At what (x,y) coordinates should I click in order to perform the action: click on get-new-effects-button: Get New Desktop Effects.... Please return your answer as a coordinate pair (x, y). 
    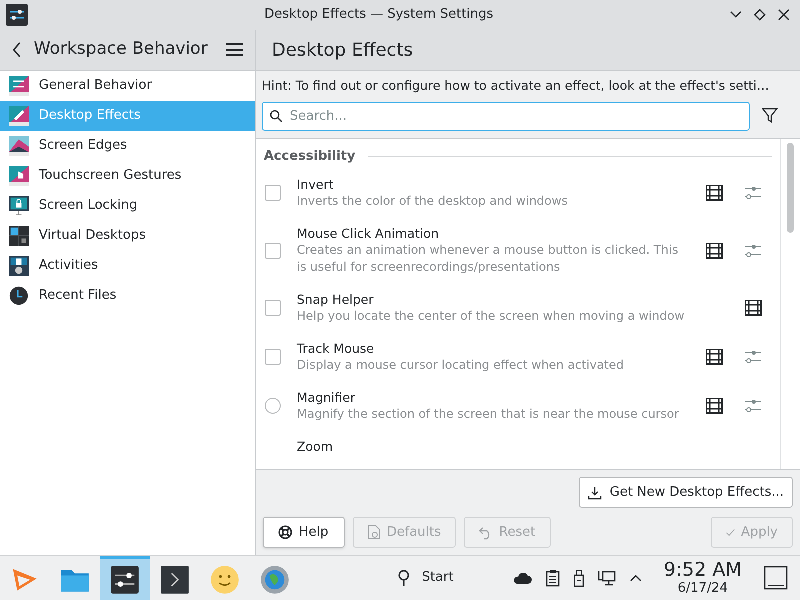
    Looking at the image, I should click on (685, 492).